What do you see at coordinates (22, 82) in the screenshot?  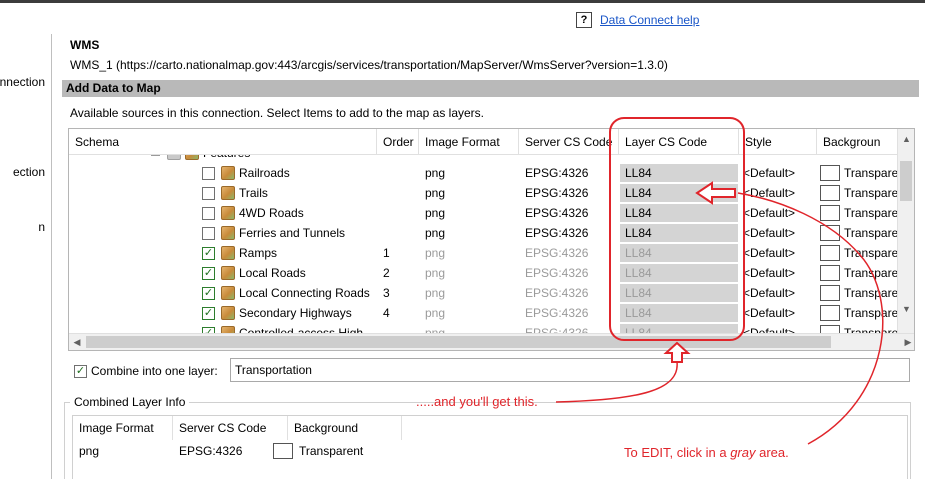 I see `left-panel-item: nnection` at bounding box center [22, 82].